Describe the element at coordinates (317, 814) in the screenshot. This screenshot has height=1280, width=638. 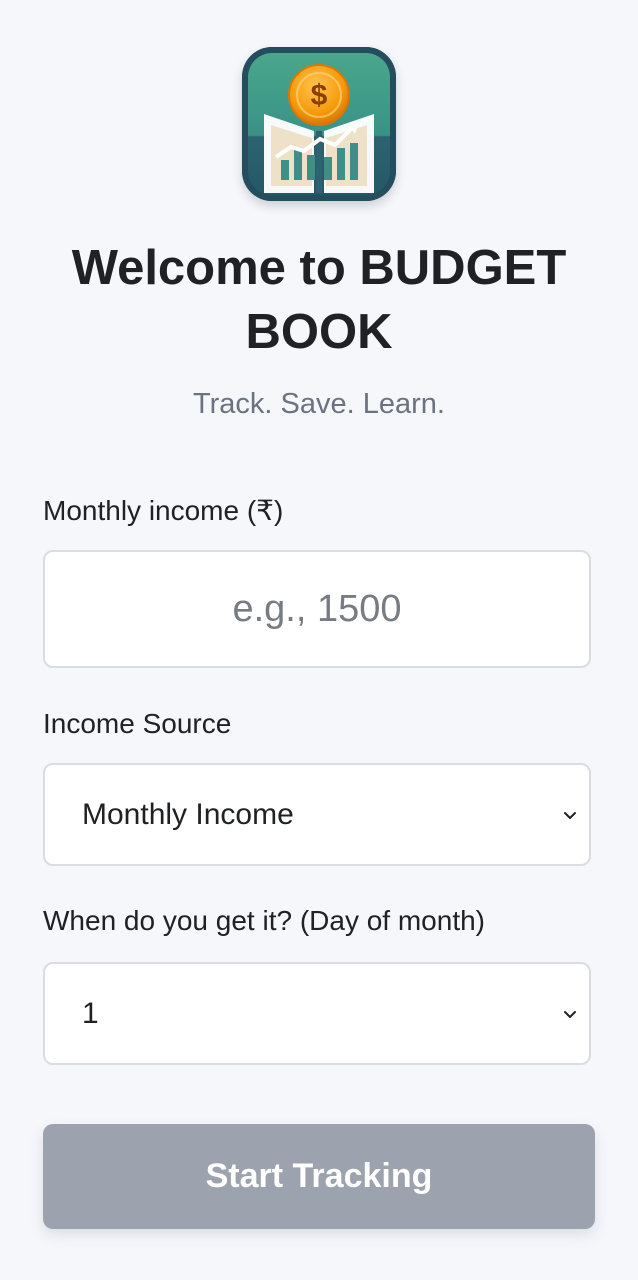
I see `income-source-select: Monthly Income` at that location.